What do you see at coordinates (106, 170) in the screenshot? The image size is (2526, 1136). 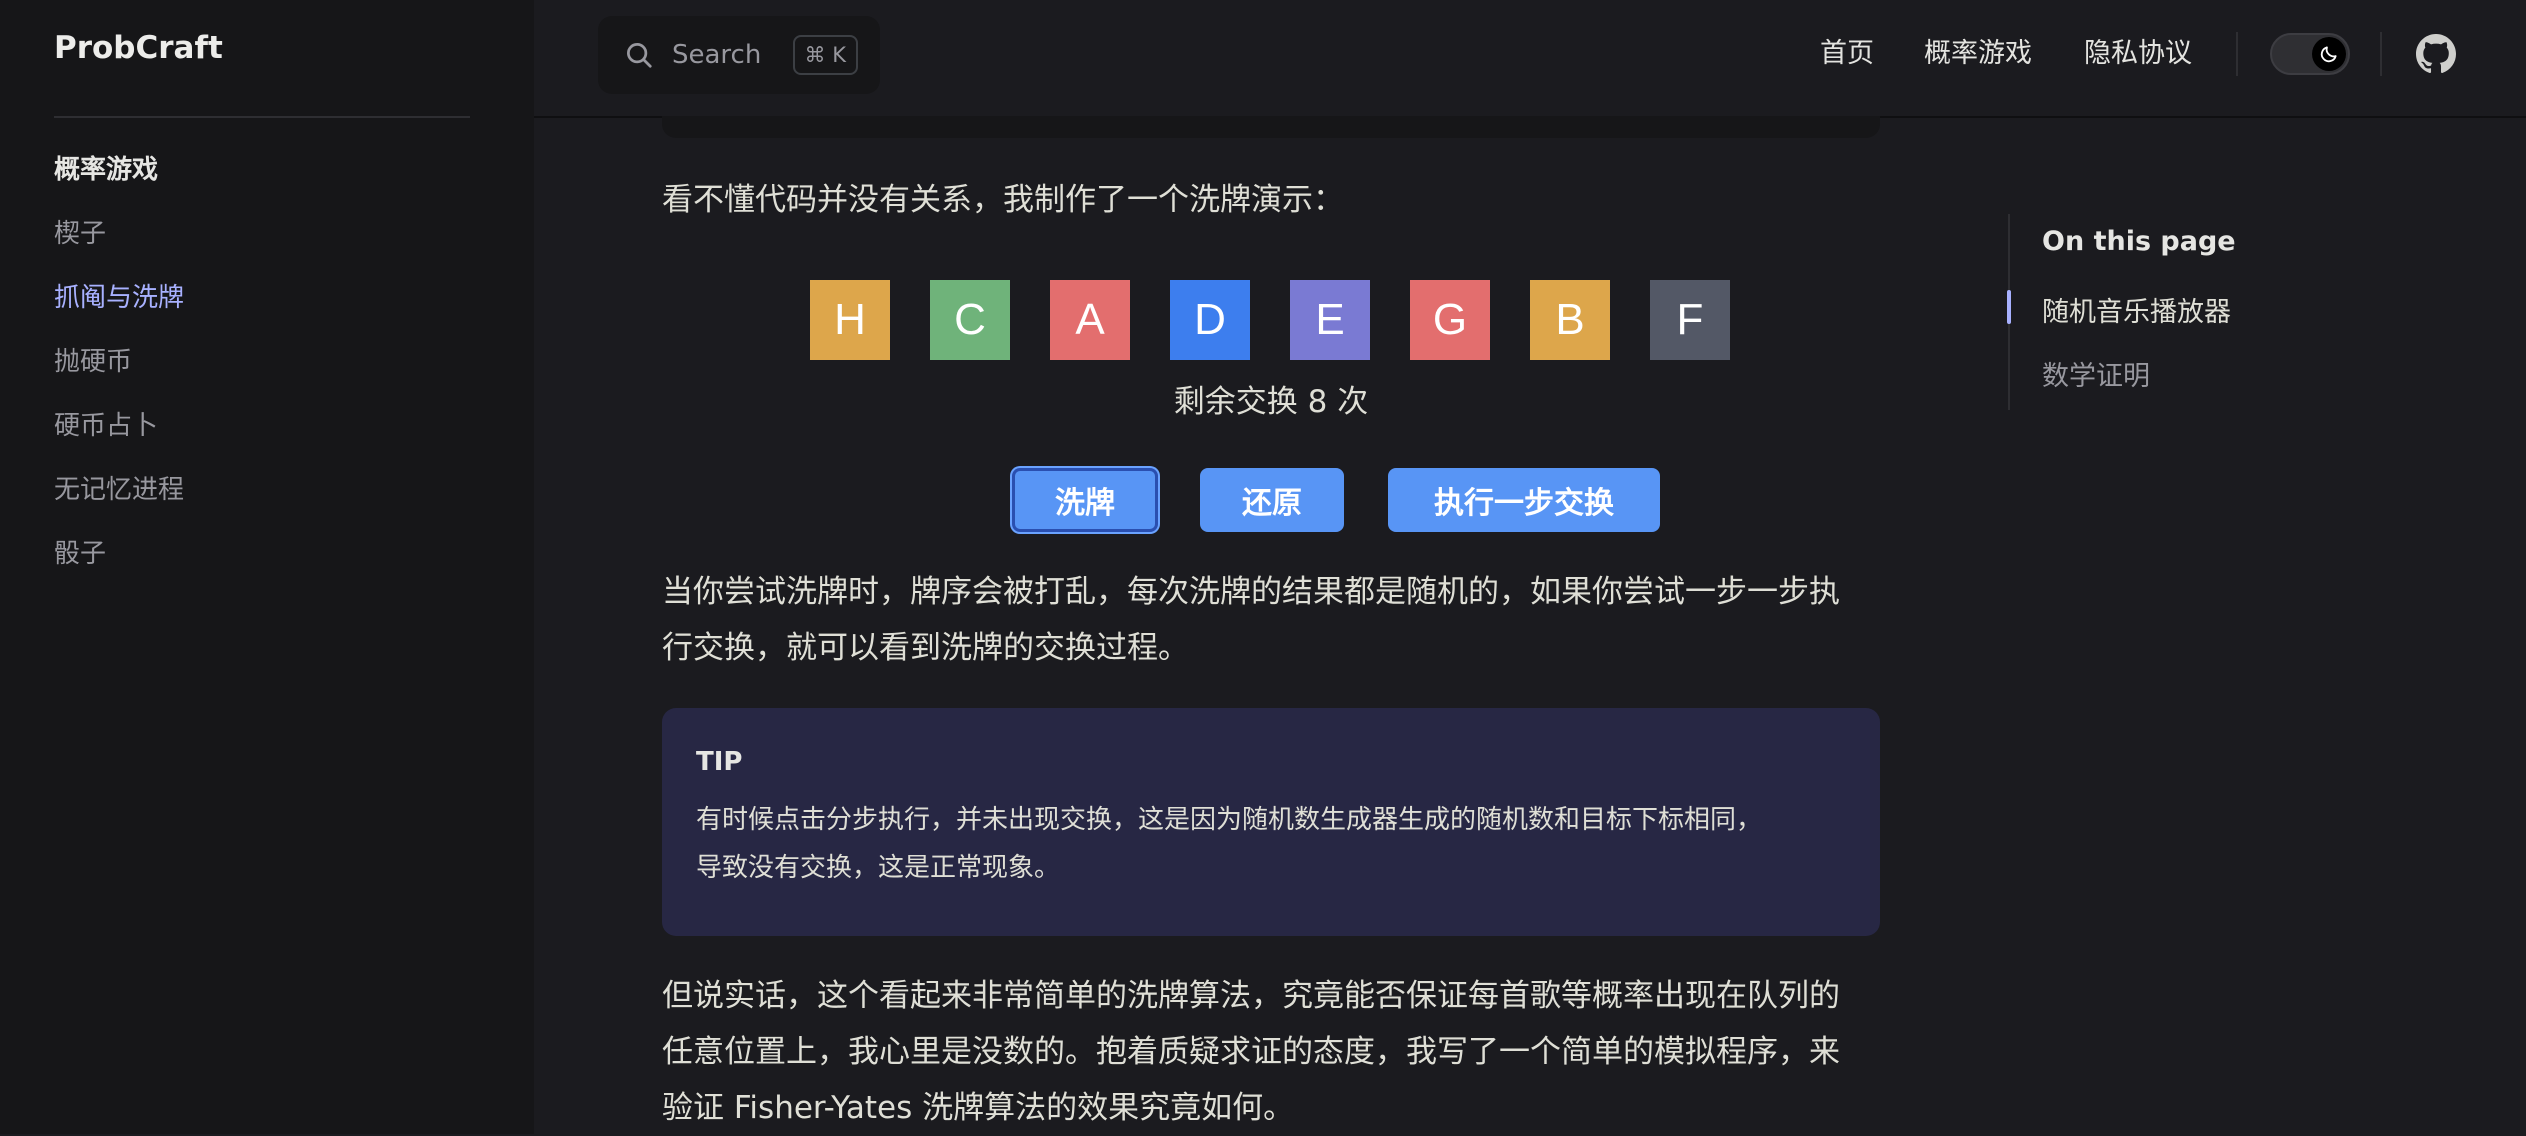 I see `sidebar-group-title: 概率游戏` at bounding box center [106, 170].